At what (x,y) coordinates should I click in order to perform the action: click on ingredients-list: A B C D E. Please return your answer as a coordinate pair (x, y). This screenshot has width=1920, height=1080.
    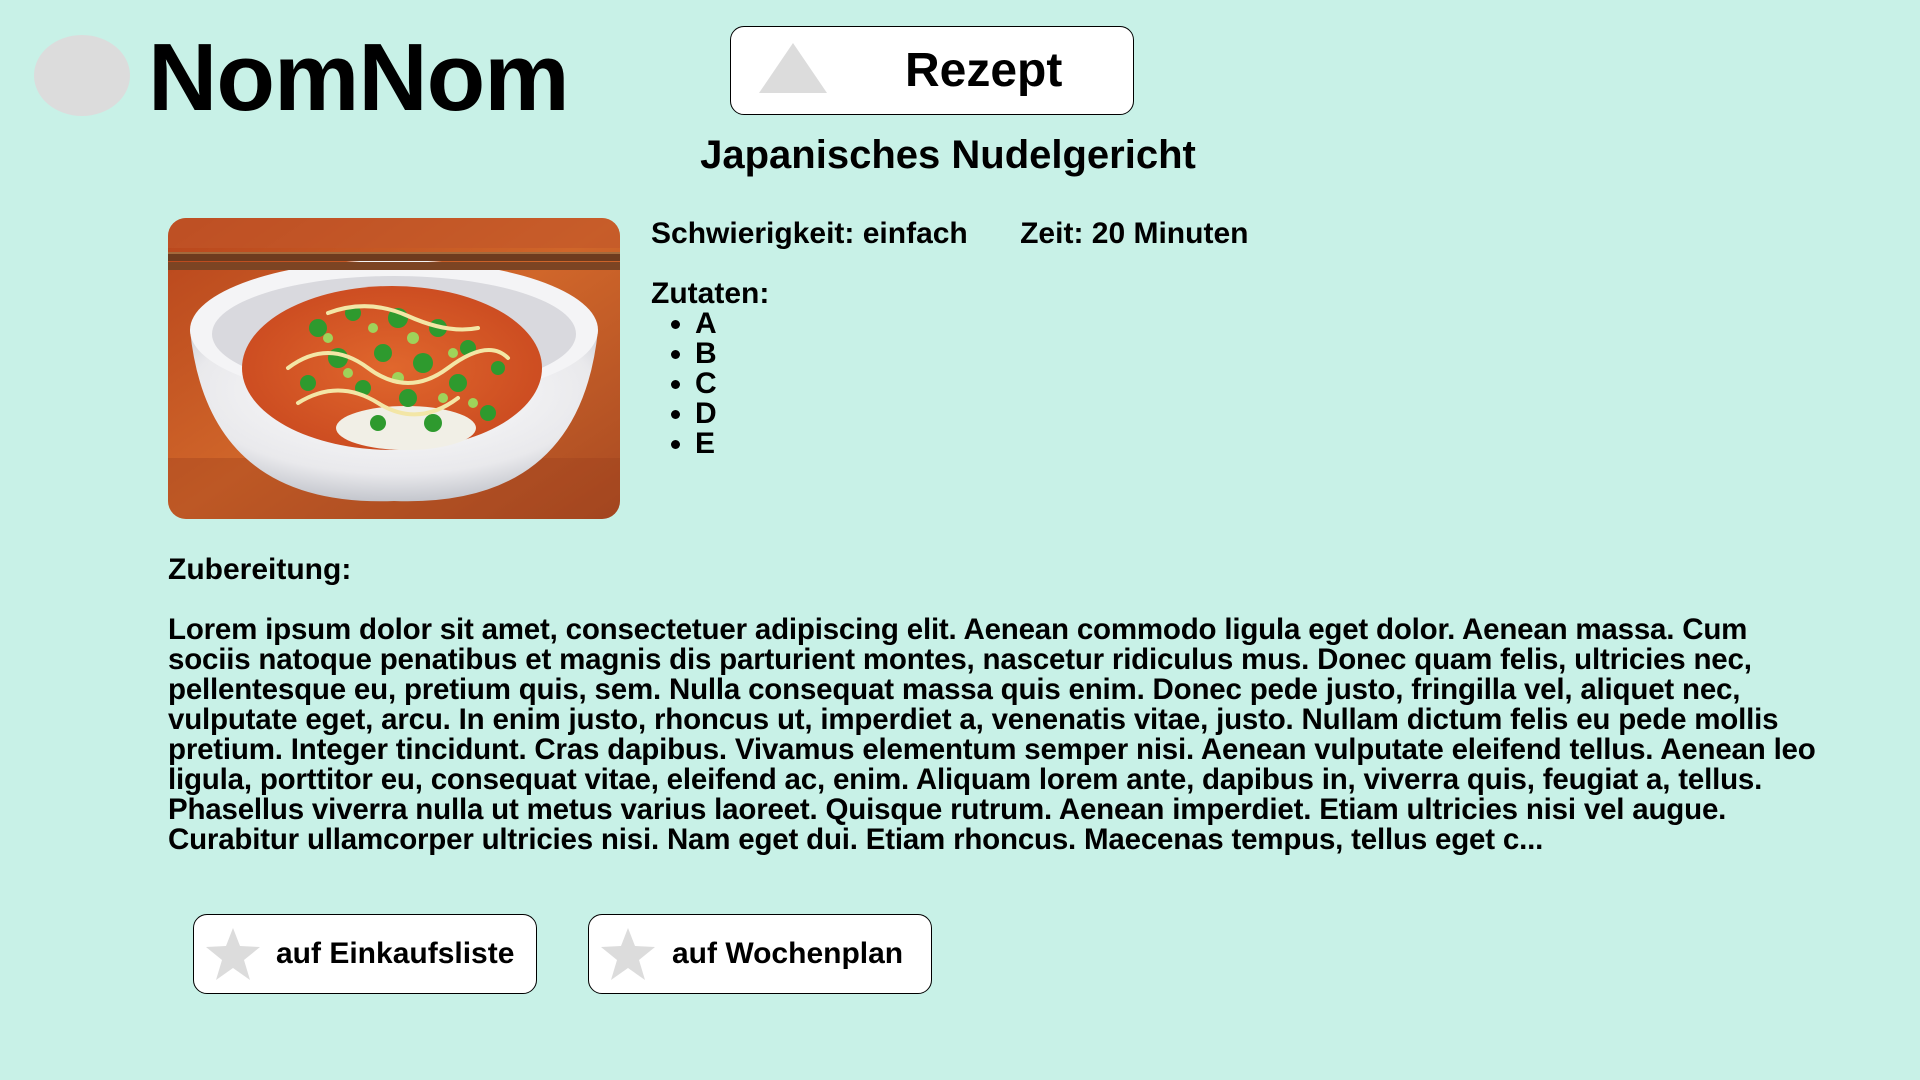
    Looking at the image, I should click on (684, 384).